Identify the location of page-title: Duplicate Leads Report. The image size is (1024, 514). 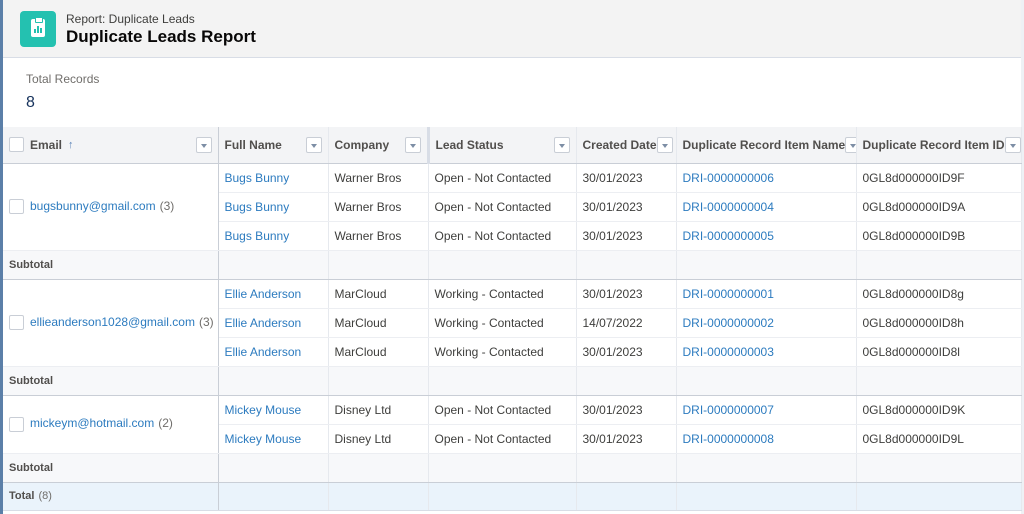
(161, 36).